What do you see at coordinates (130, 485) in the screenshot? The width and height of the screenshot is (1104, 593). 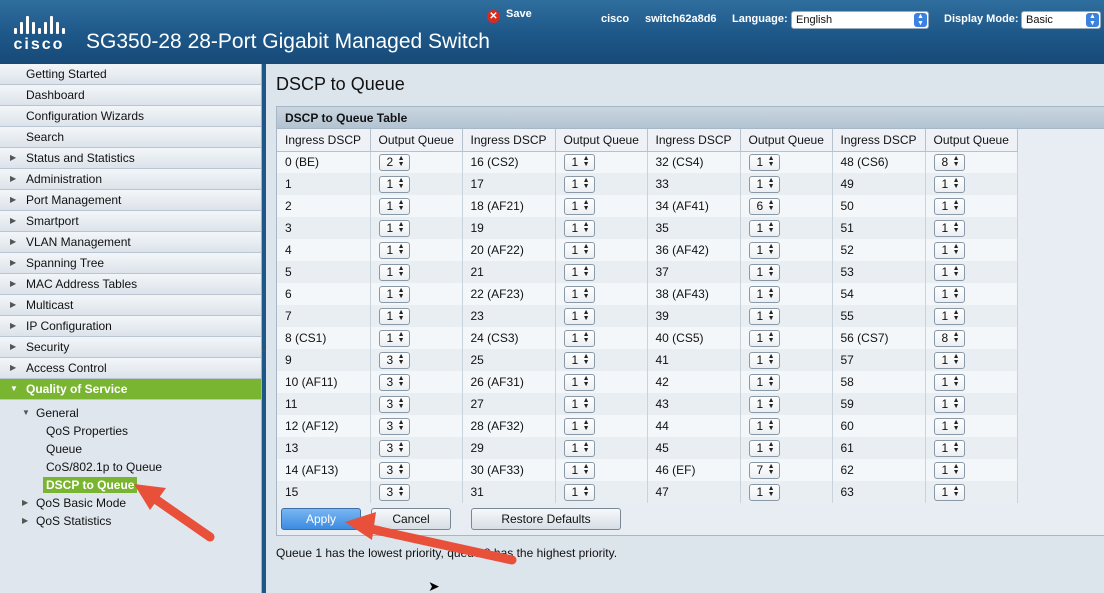 I see `tree-dscp-to-queue: DSCP to Queue` at bounding box center [130, 485].